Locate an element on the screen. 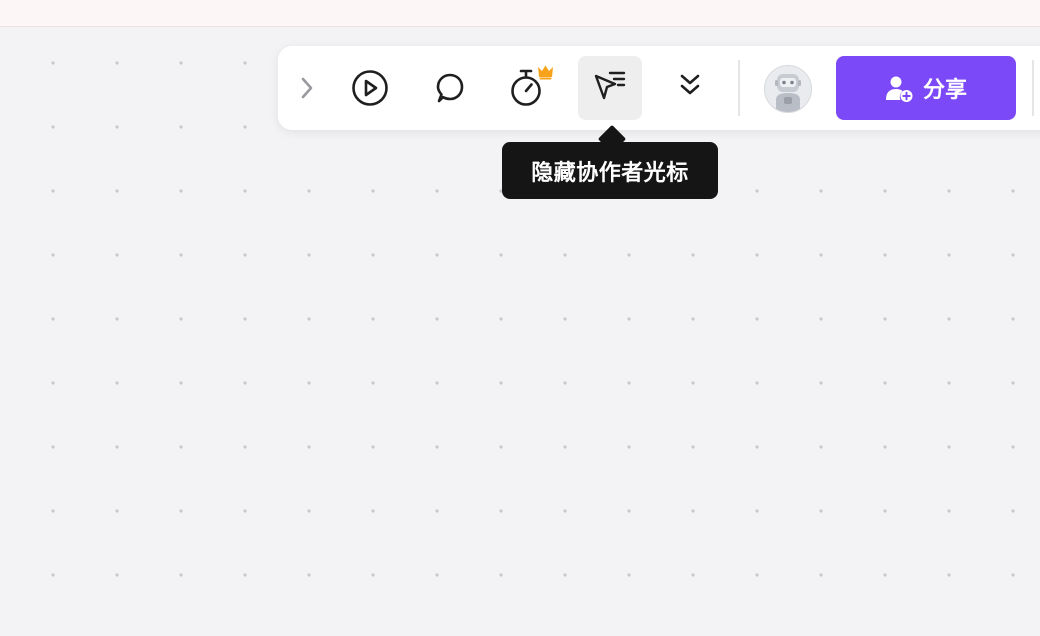 The height and width of the screenshot is (636, 1040). speech-bubble-icon is located at coordinates (450, 88).